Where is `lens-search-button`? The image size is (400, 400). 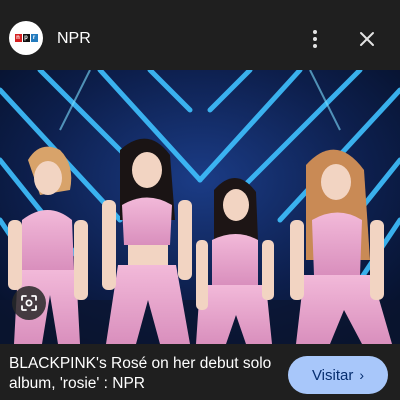
lens-search-button is located at coordinates (29, 303).